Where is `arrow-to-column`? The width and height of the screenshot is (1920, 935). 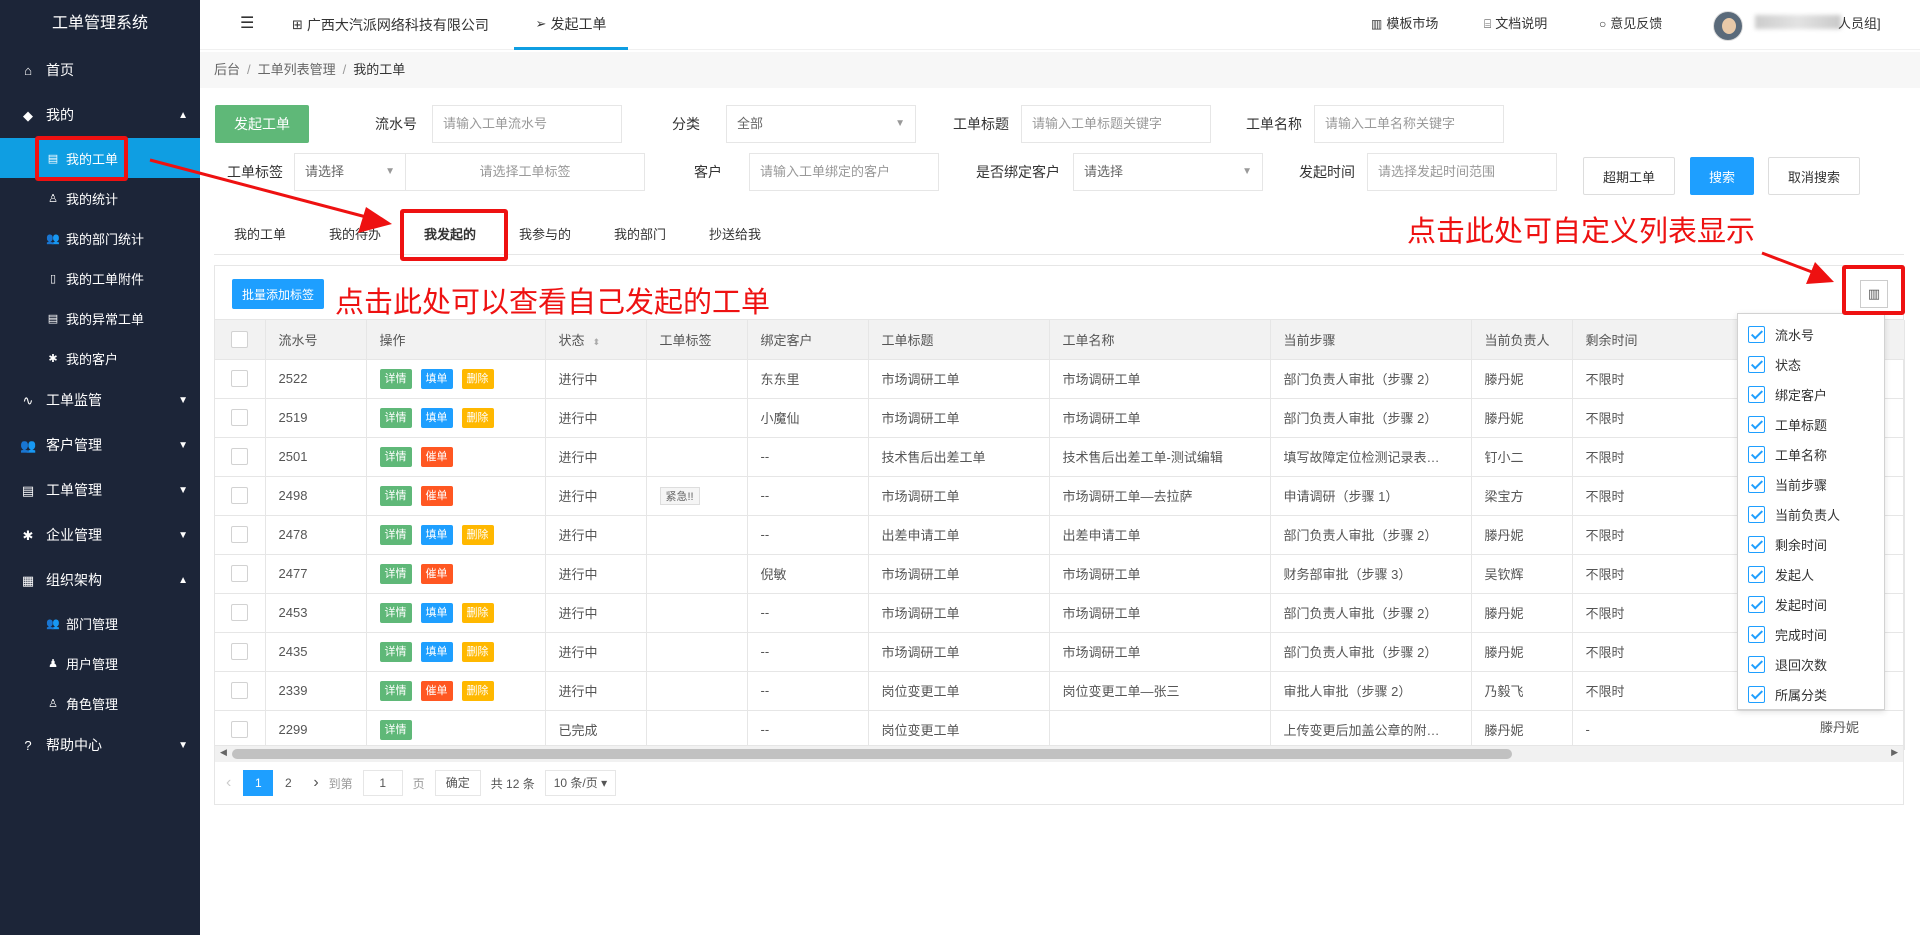
arrow-to-column is located at coordinates (1787, 262).